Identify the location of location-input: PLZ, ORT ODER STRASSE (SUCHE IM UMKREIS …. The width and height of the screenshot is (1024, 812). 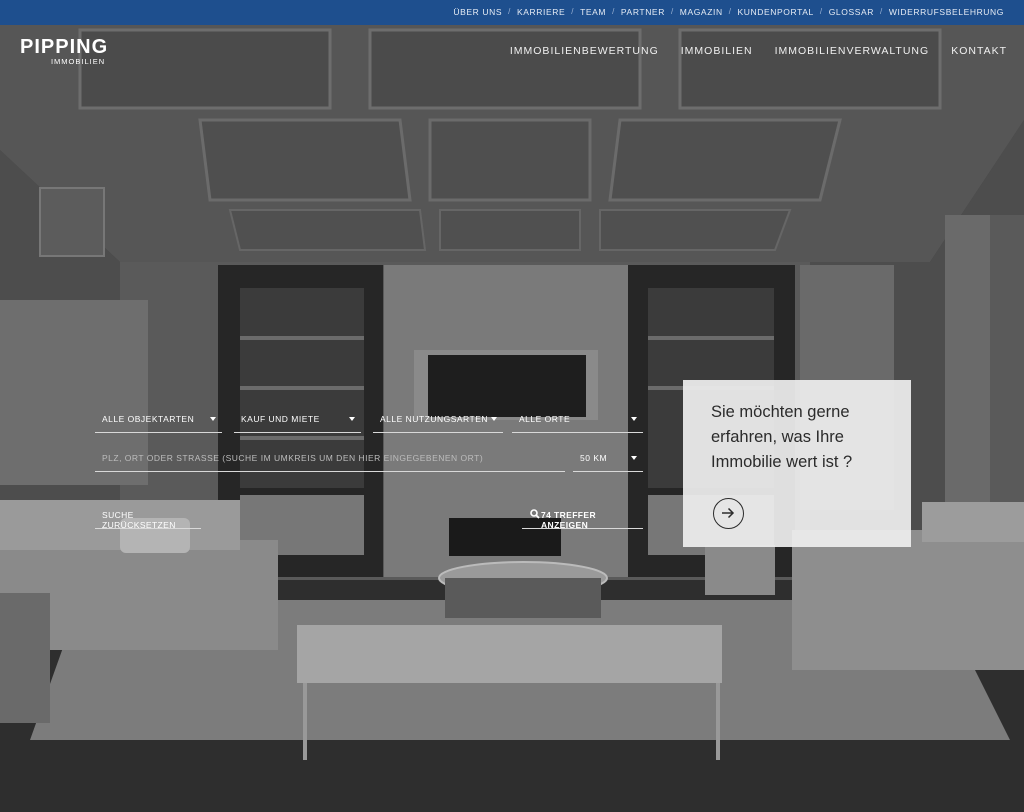
(330, 460).